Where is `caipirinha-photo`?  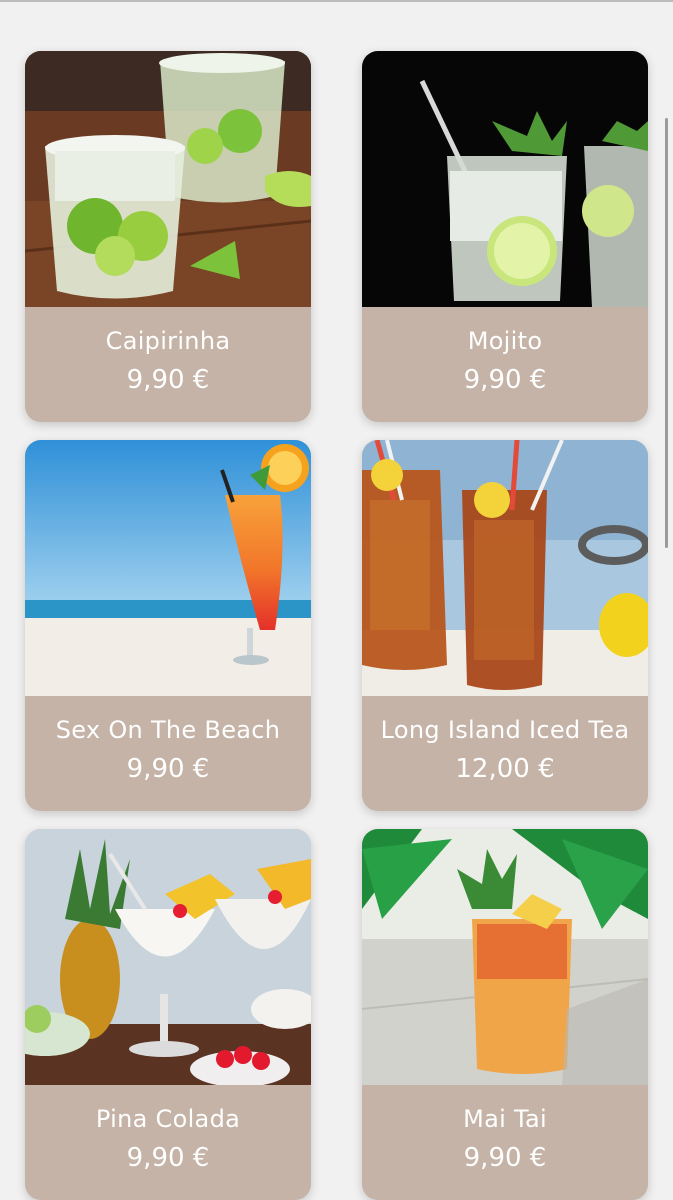 caipirinha-photo is located at coordinates (168, 179).